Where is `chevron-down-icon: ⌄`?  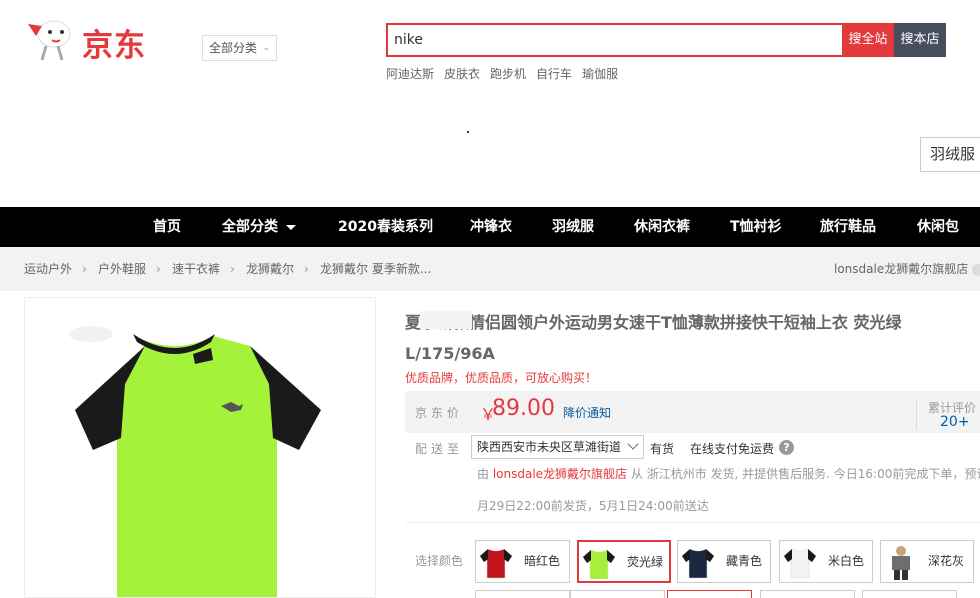
chevron-down-icon: ⌄ is located at coordinates (266, 48).